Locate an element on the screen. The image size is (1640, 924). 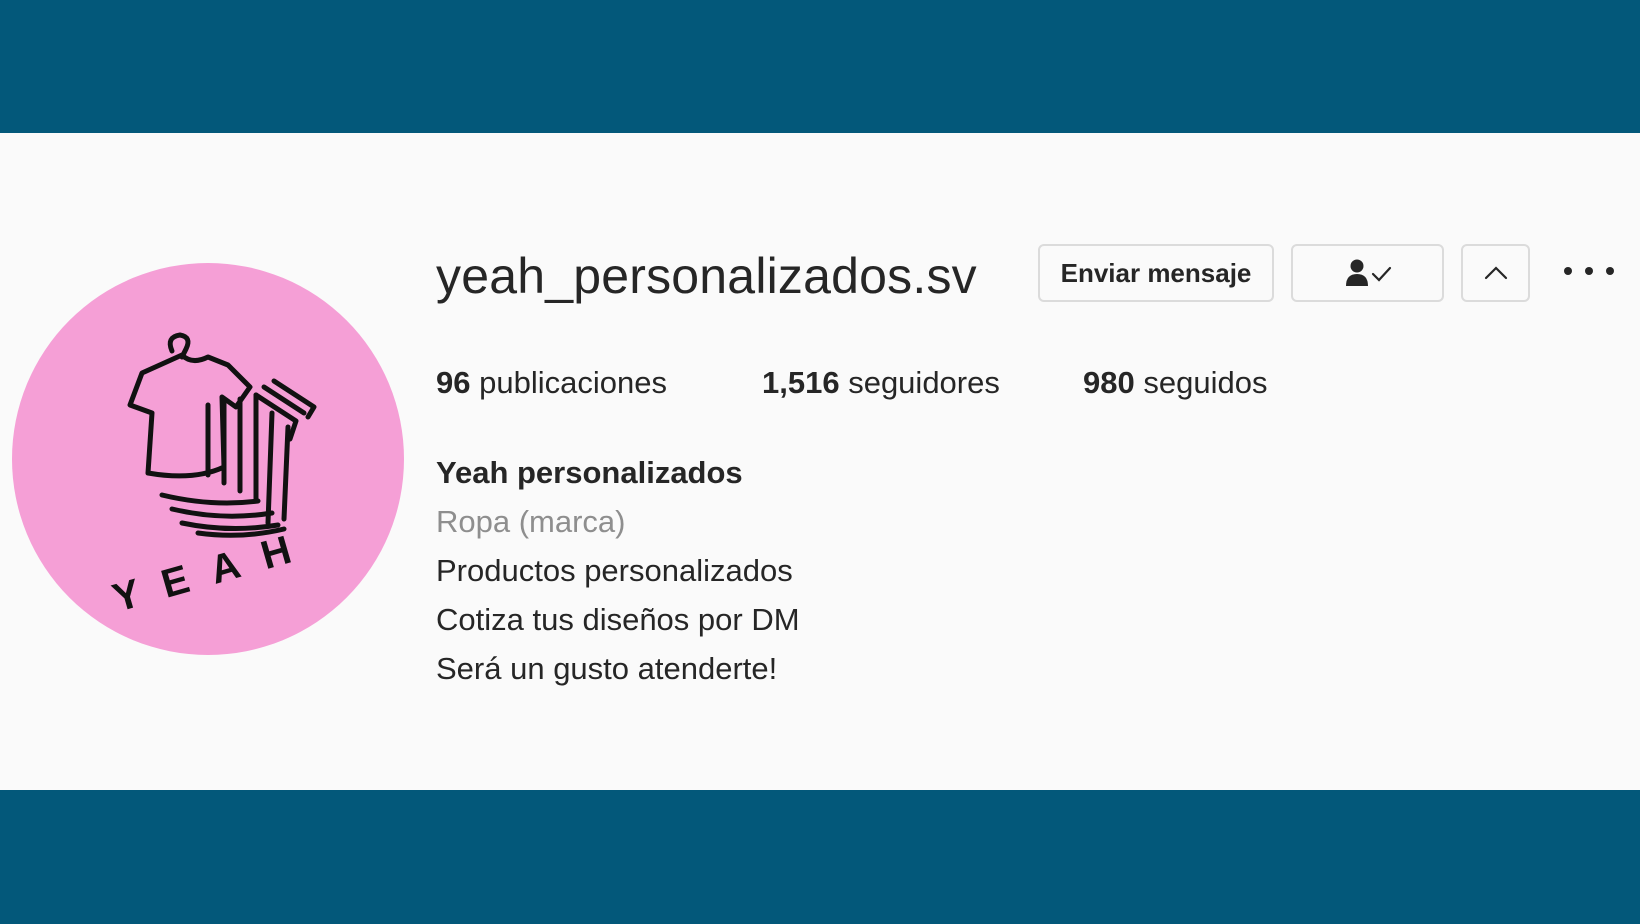
bottom-banner is located at coordinates (820, 857).